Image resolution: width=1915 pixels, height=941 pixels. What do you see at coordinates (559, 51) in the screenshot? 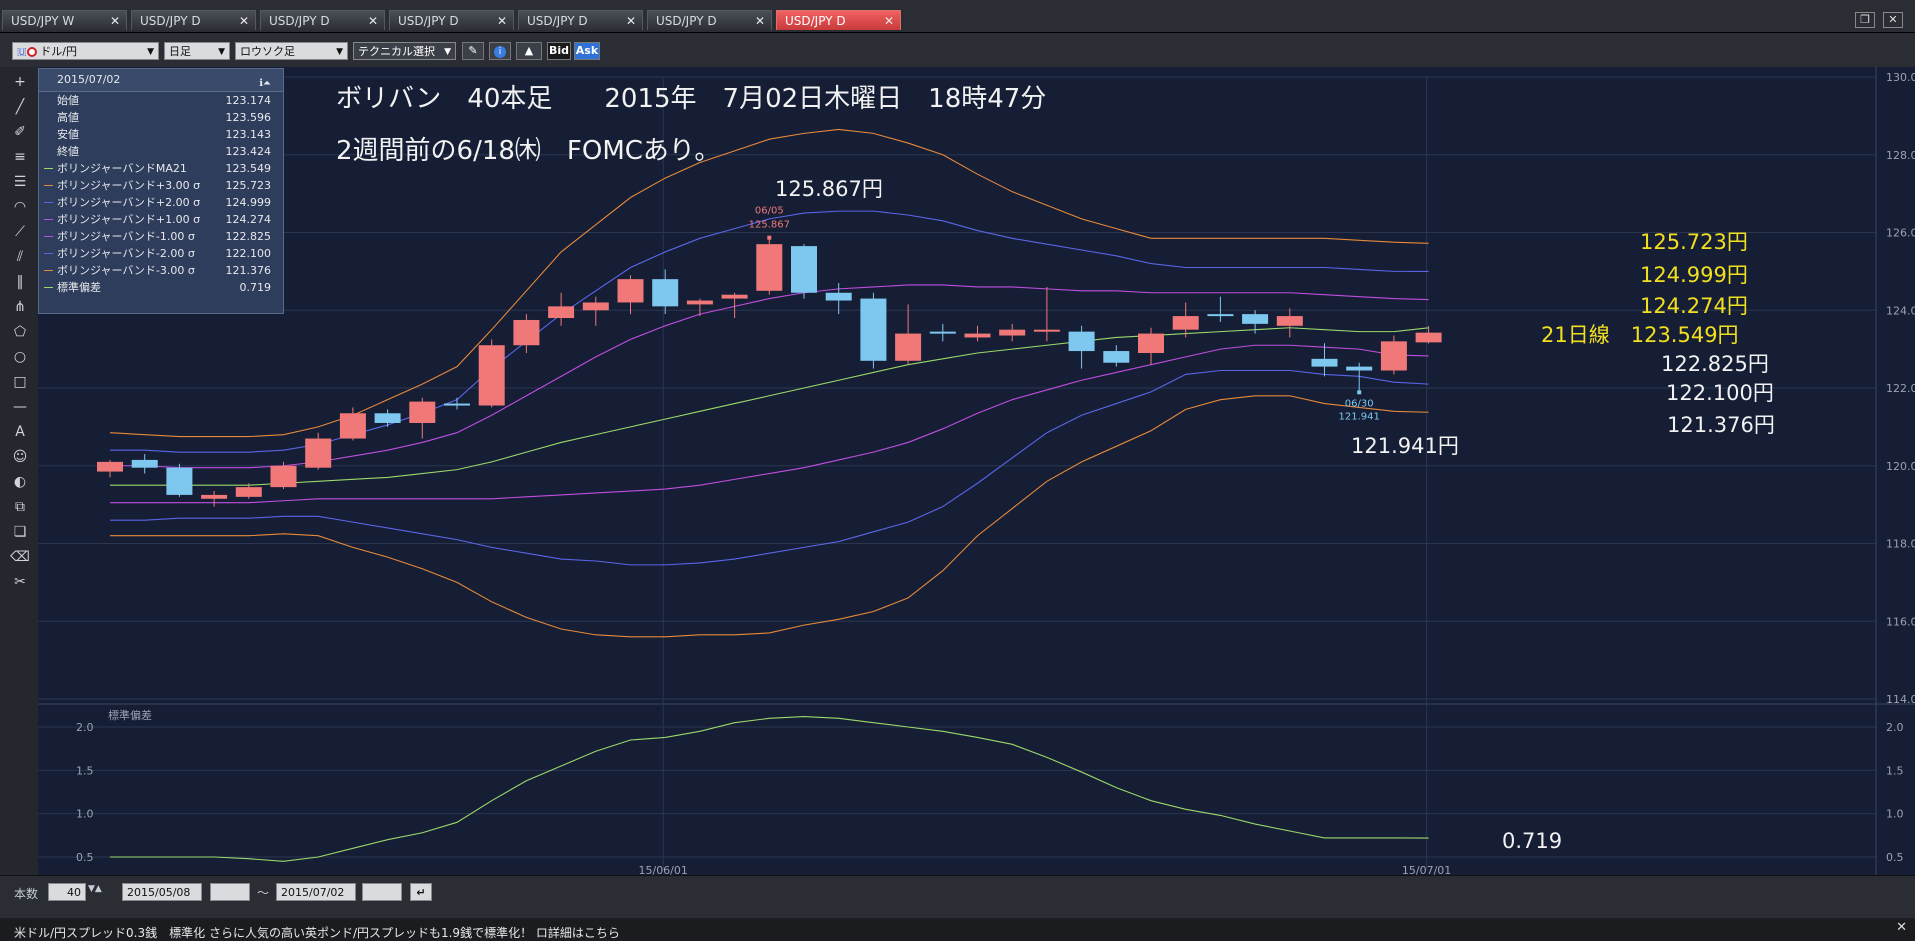
I see `bid-button: Bid` at bounding box center [559, 51].